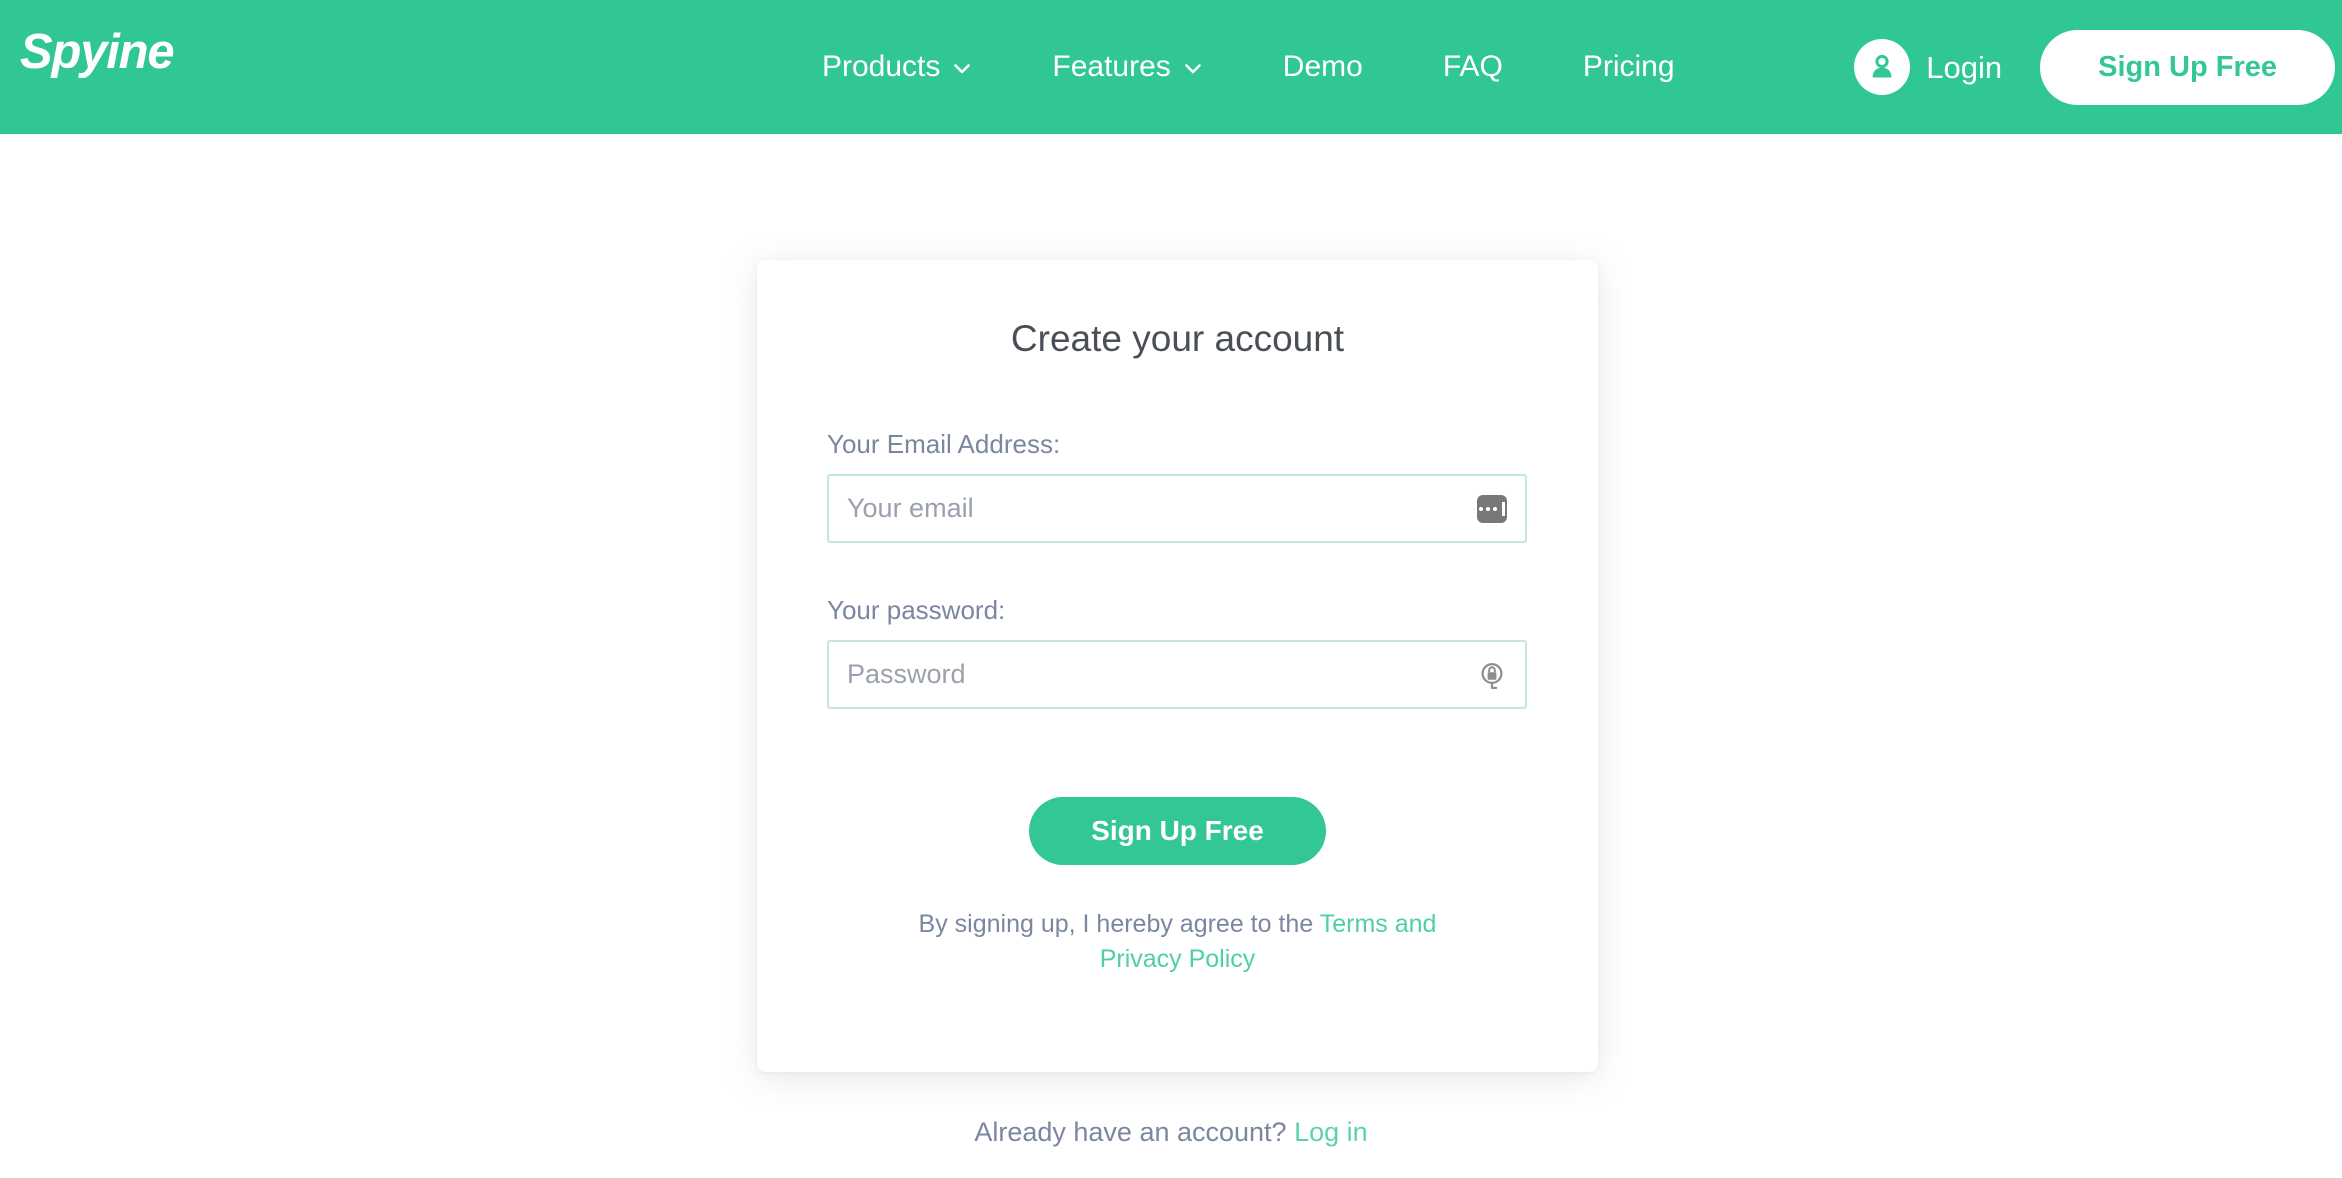 The width and height of the screenshot is (2342, 1178). I want to click on password-input, so click(1177, 674).